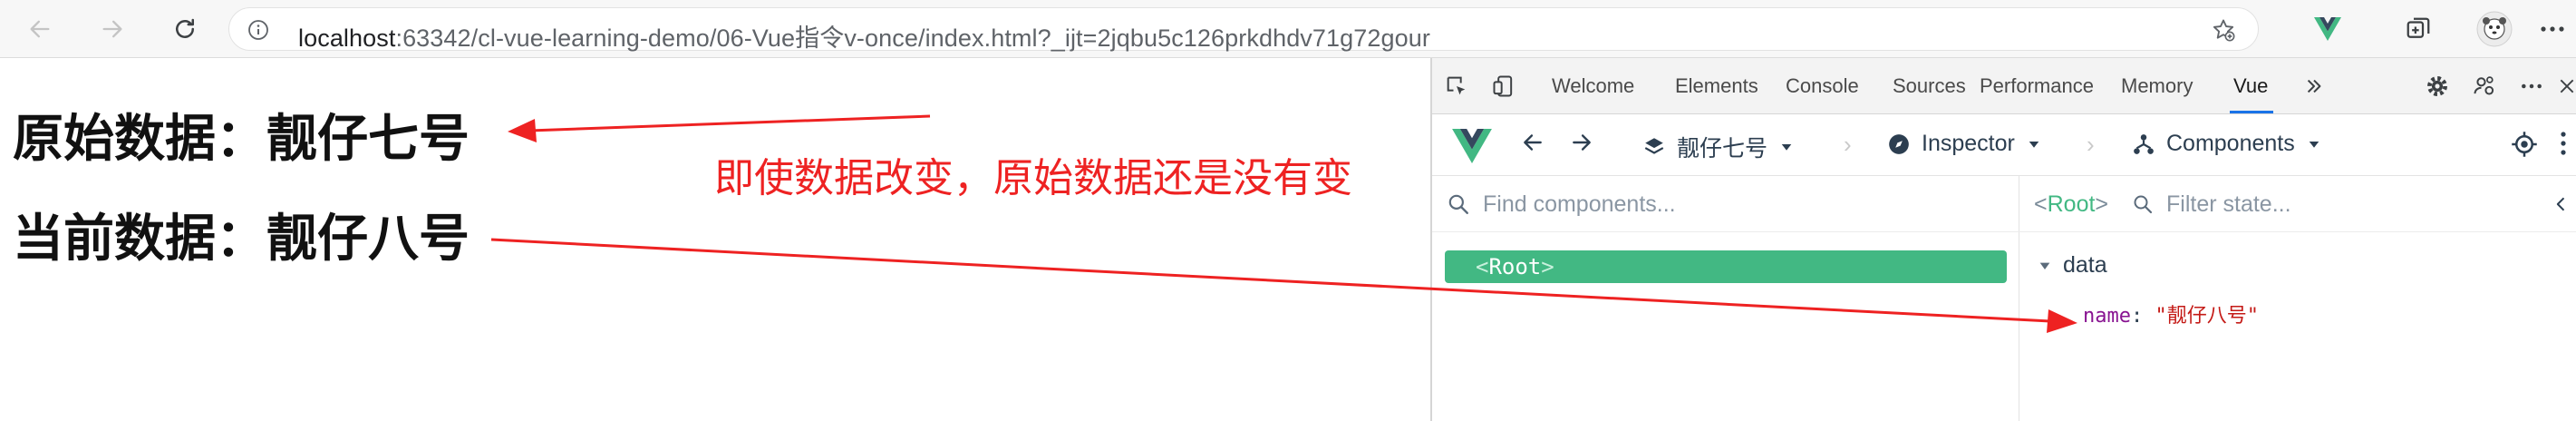  Describe the element at coordinates (1822, 86) in the screenshot. I see `tab-console: Console` at that location.